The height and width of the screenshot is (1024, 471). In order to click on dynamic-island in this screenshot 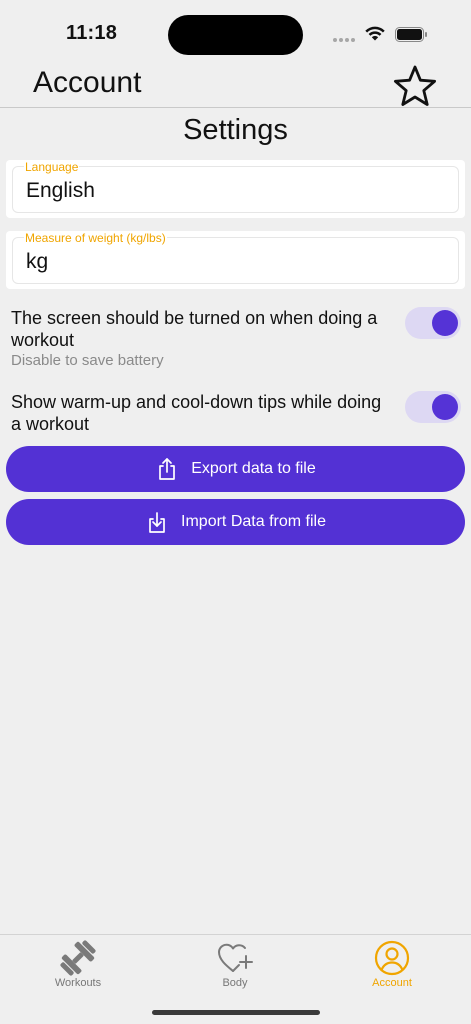, I will do `click(235, 35)`.